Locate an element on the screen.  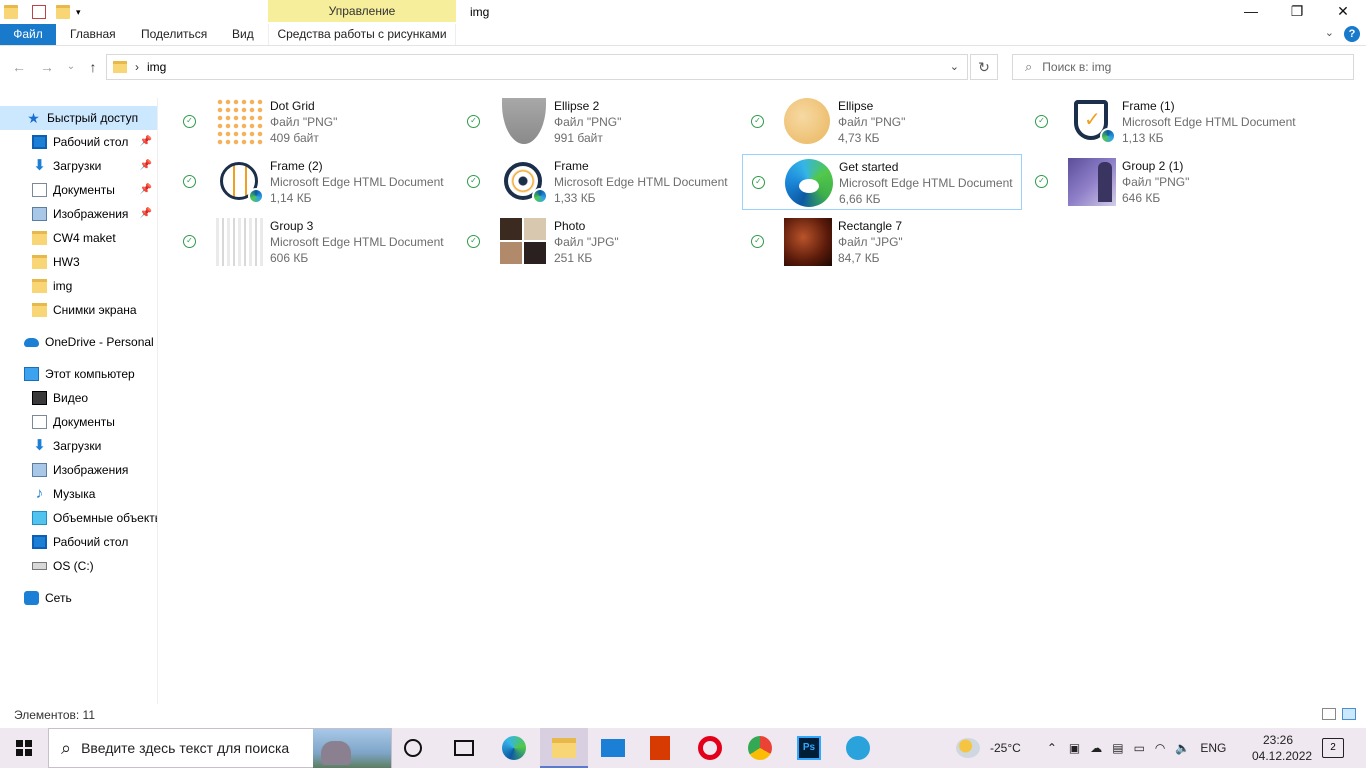
recent-locations-button: ⌄ is located at coordinates (71, 67).